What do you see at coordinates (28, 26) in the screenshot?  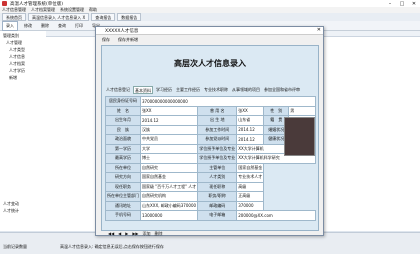 I see `toolbar-button: 修改` at bounding box center [28, 26].